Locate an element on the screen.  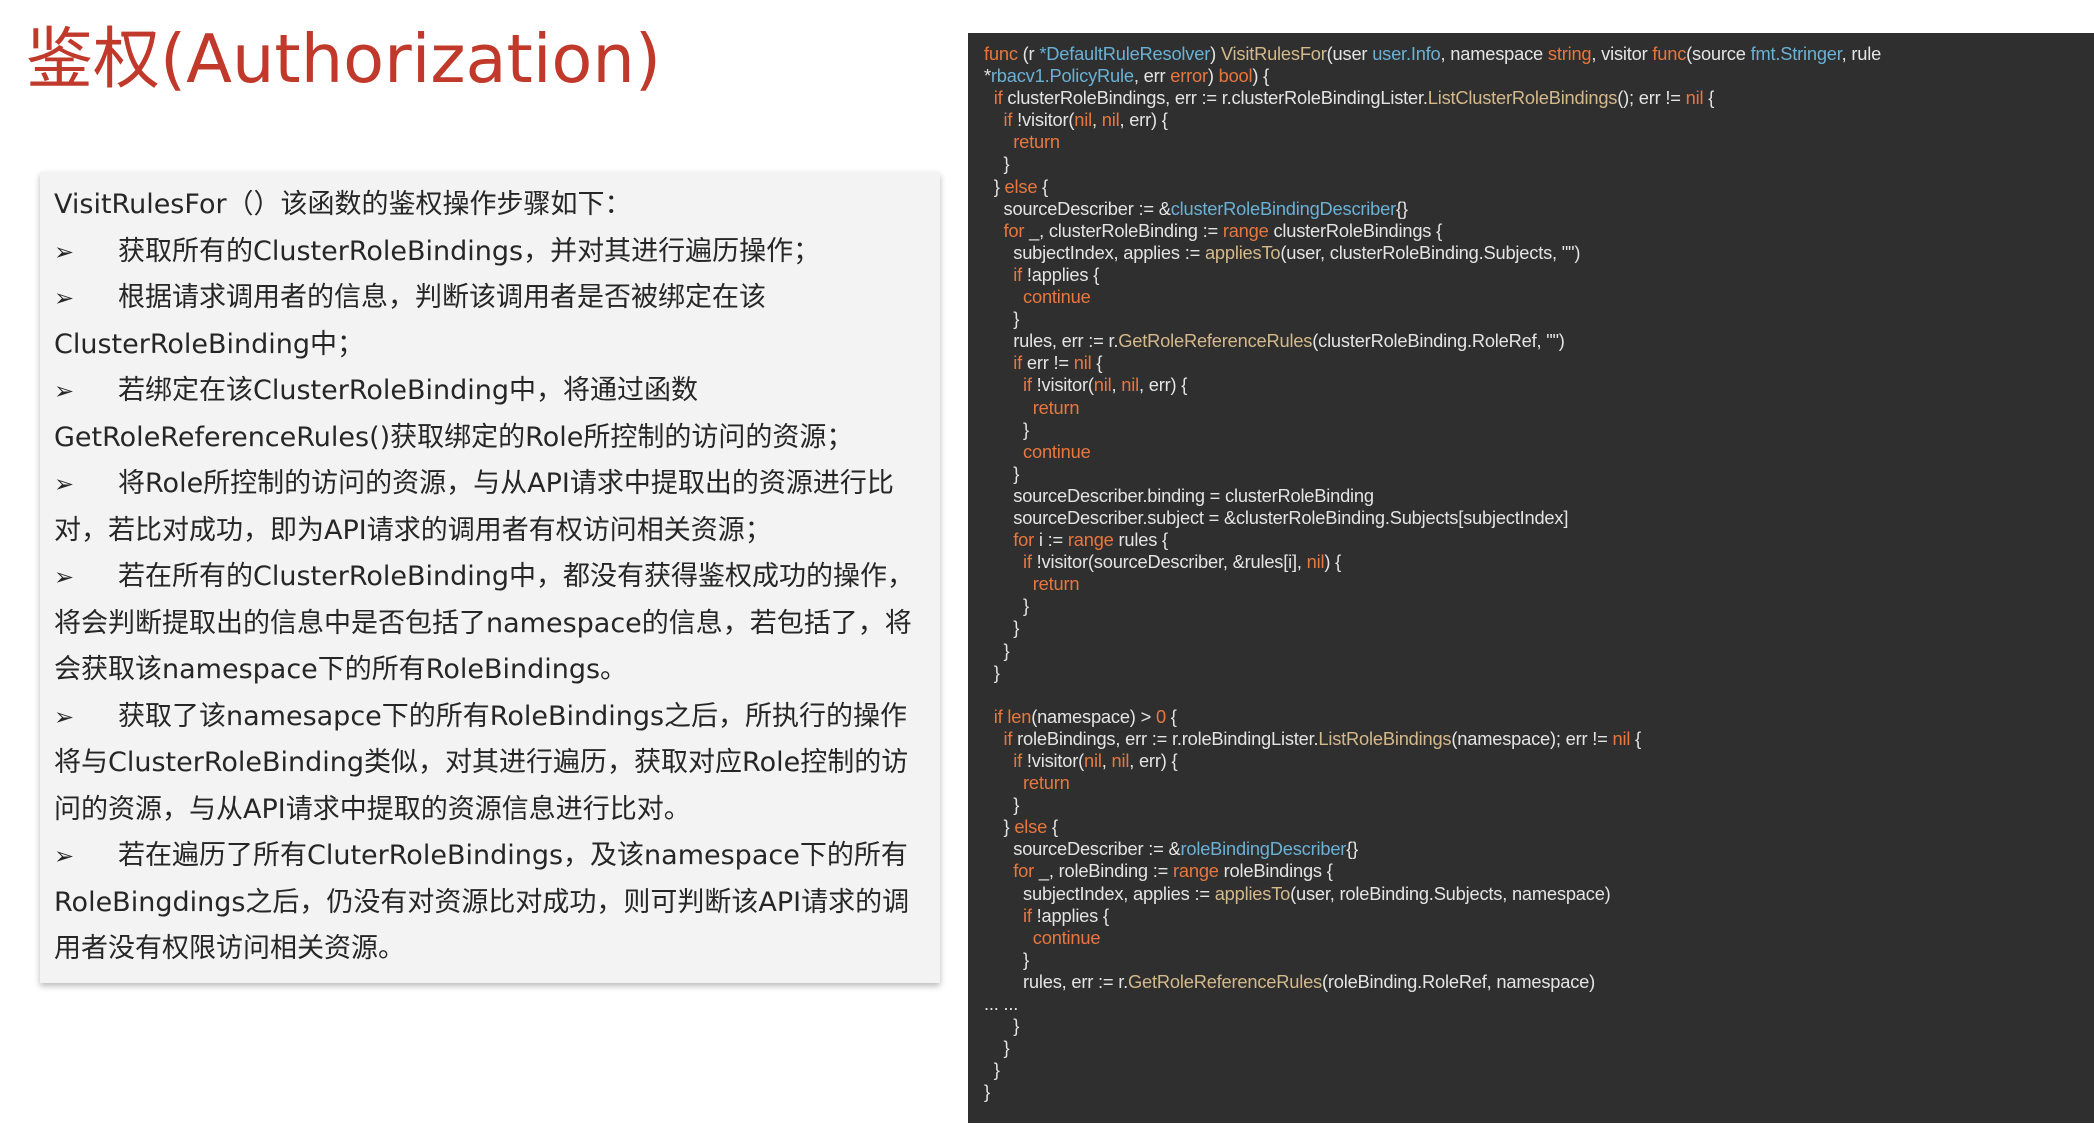
bullet-text: 将Role所控制的访问的资源，与从API请求中提取出的资源进行比 is located at coordinates (506, 483).